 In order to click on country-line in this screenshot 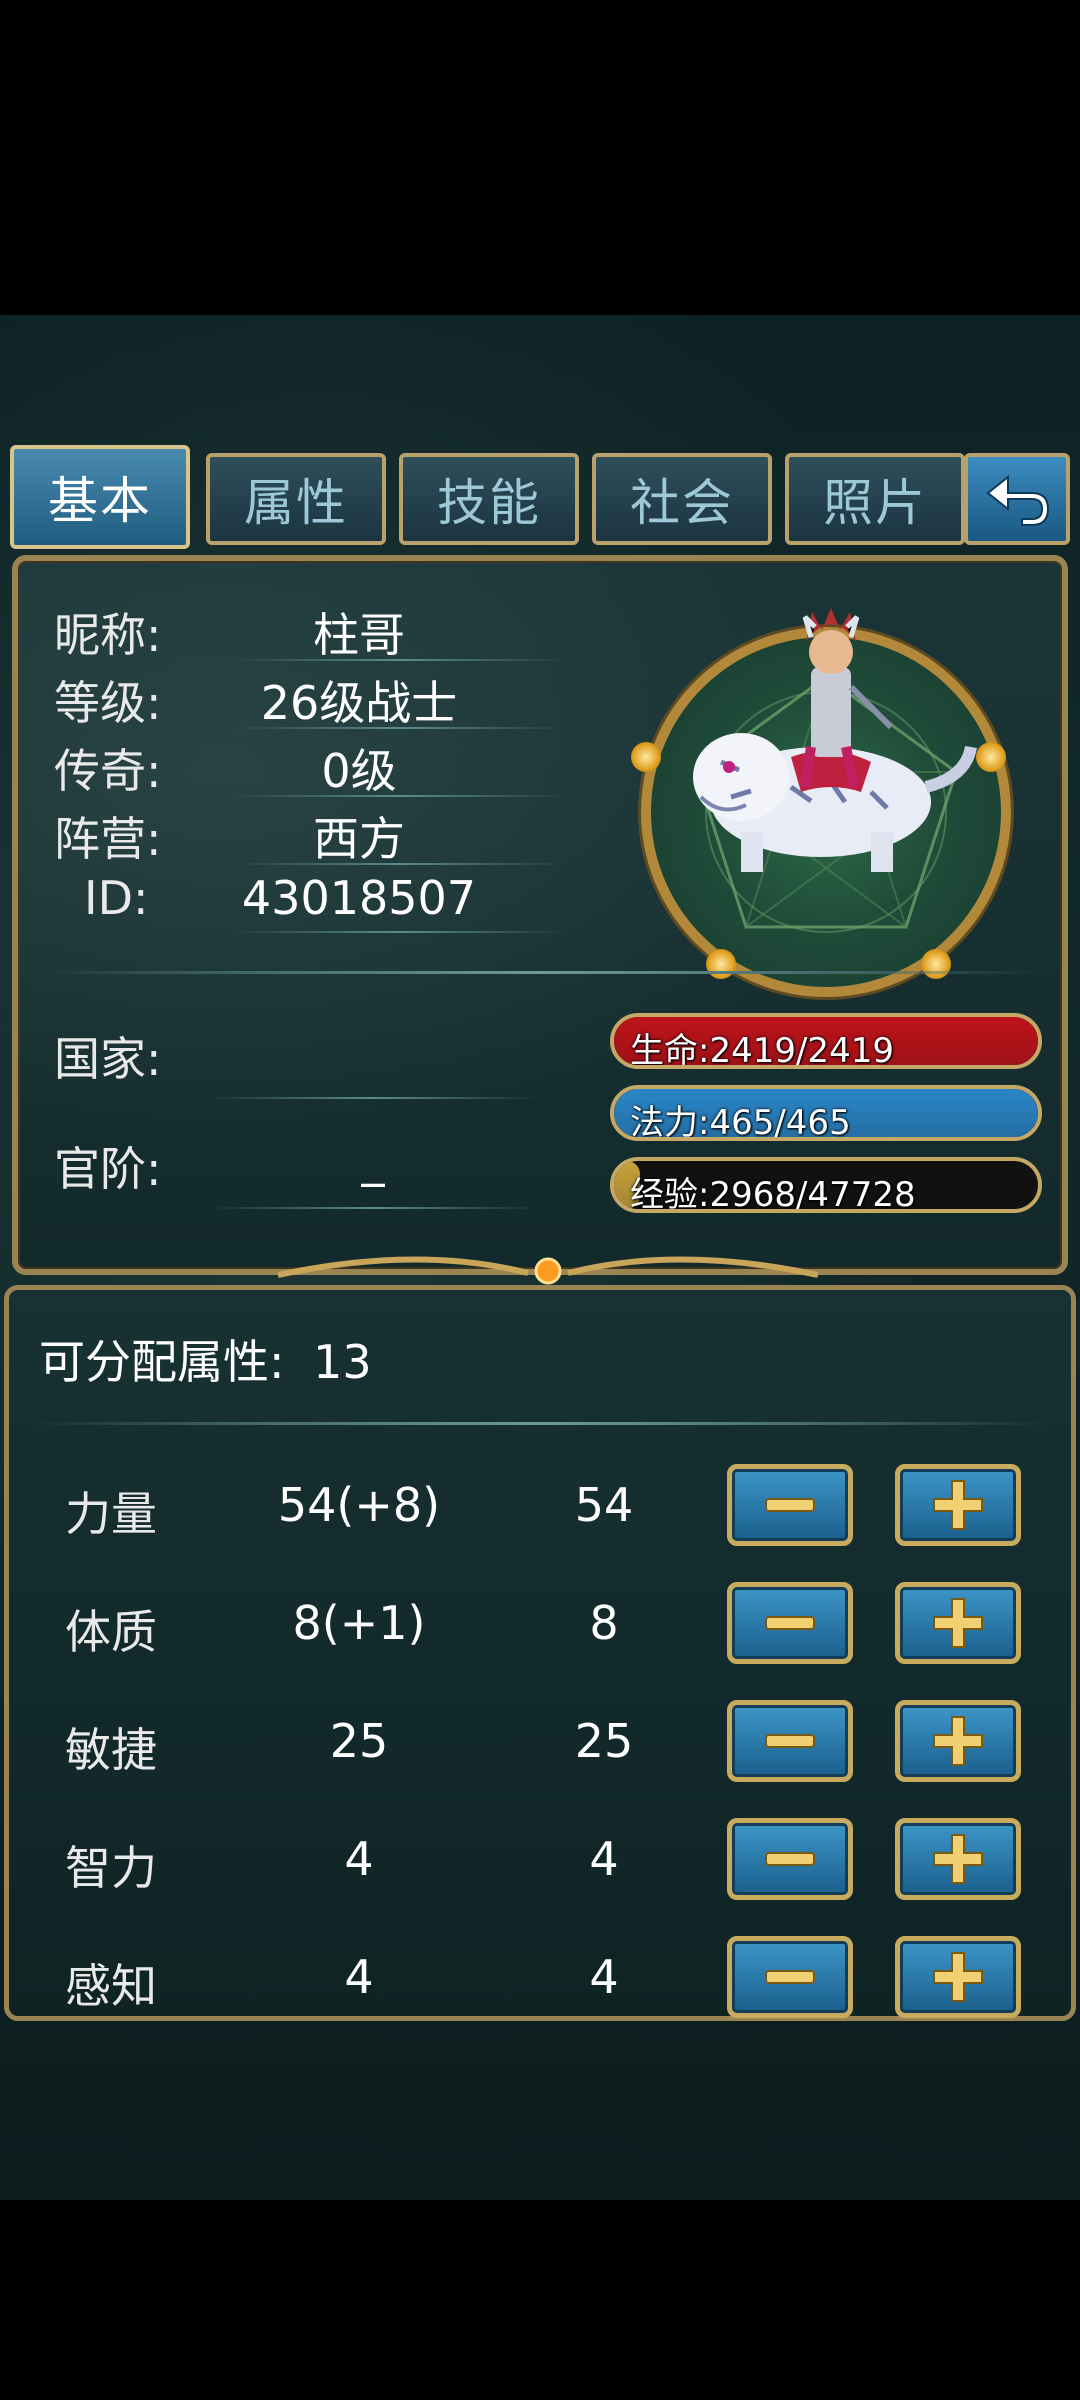, I will do `click(373, 1098)`.